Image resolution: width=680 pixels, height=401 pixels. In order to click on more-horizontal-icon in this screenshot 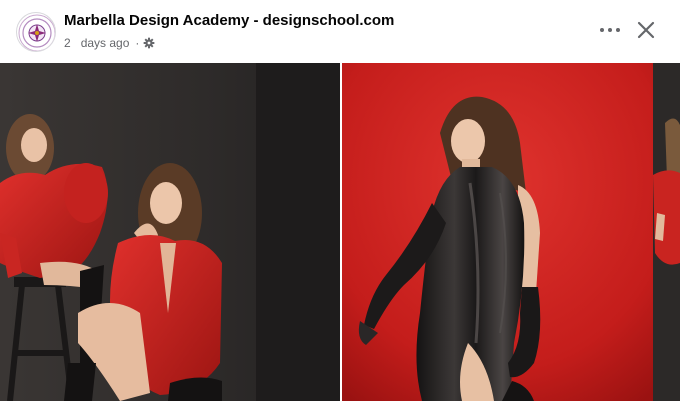, I will do `click(610, 30)`.